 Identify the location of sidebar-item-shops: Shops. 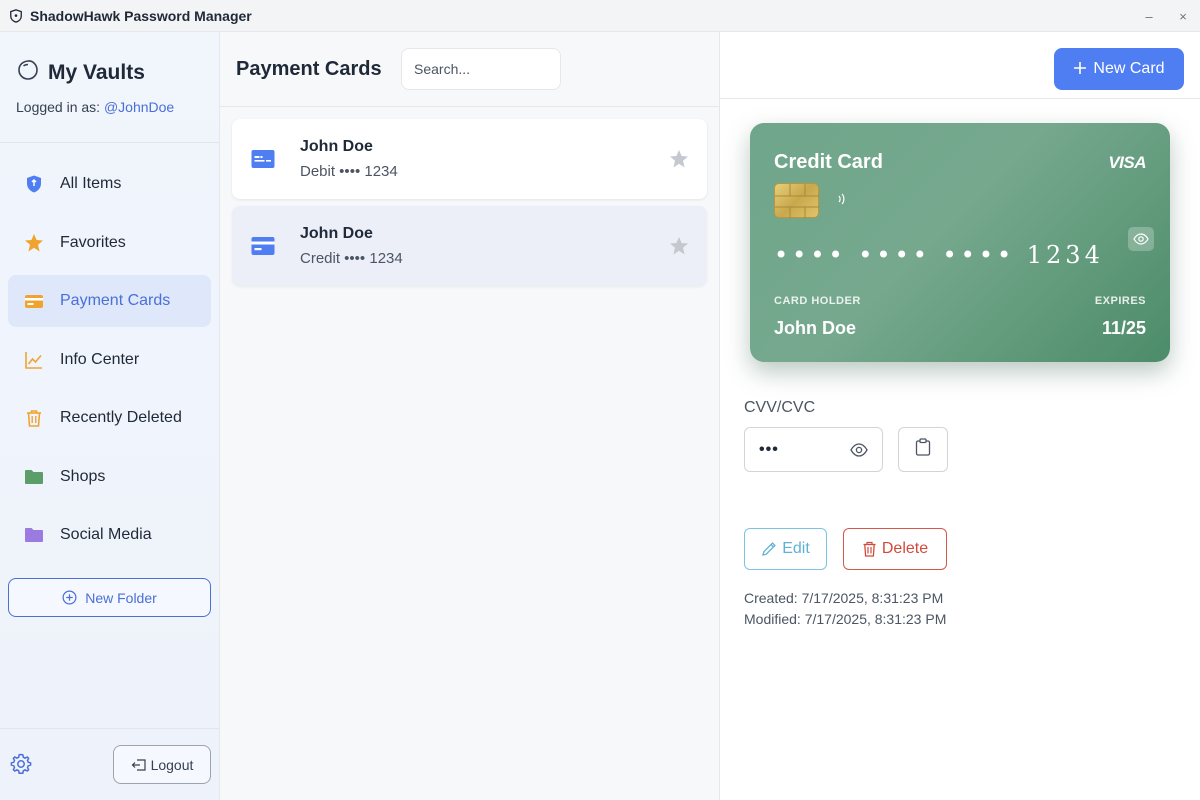
(109, 477).